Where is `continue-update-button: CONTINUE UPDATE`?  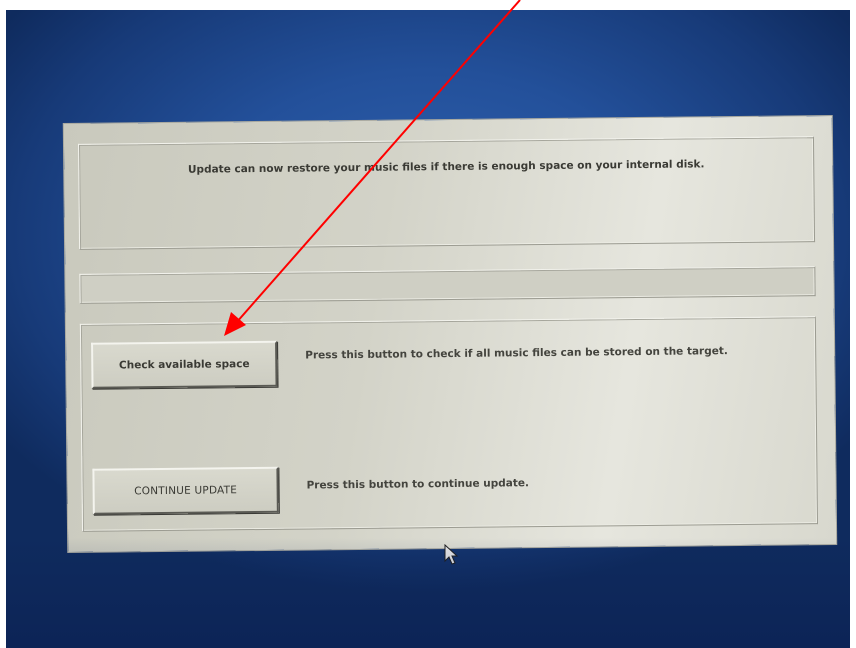
continue-update-button: CONTINUE UPDATE is located at coordinates (185, 490).